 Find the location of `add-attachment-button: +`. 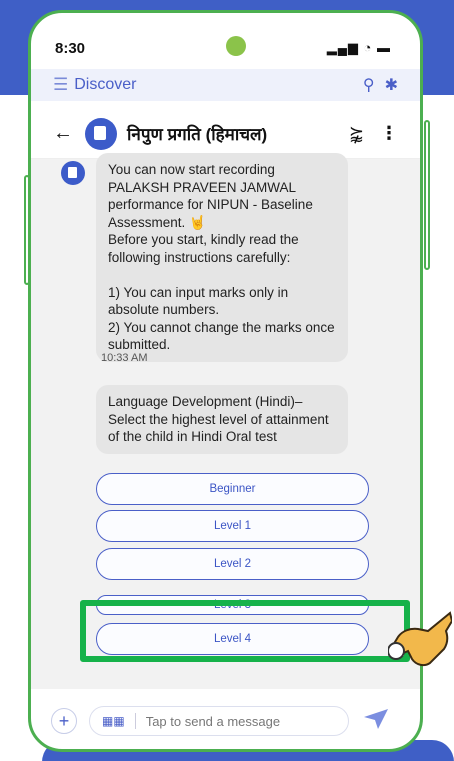

add-attachment-button: + is located at coordinates (64, 721).